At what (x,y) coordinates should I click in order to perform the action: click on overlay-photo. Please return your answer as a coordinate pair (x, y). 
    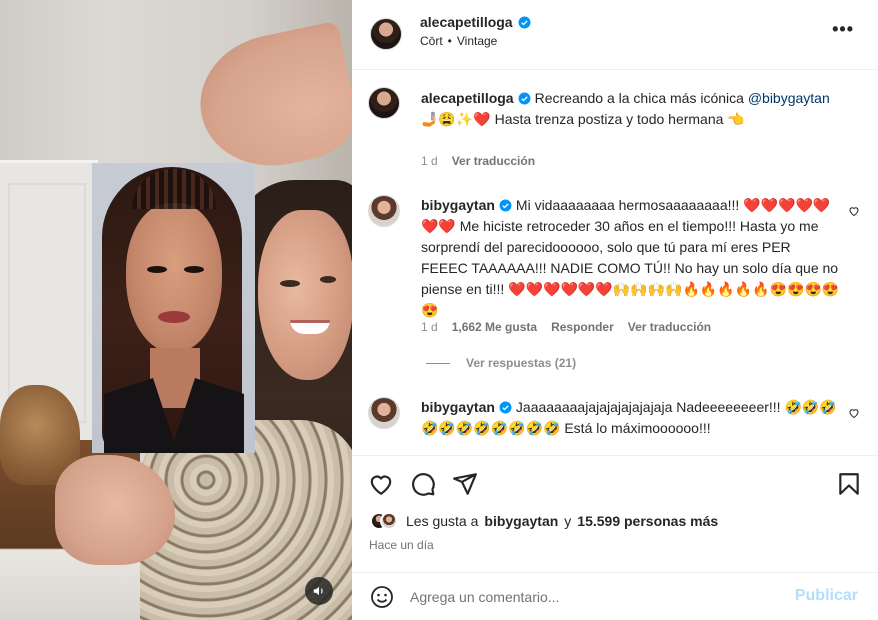
    Looking at the image, I should click on (173, 308).